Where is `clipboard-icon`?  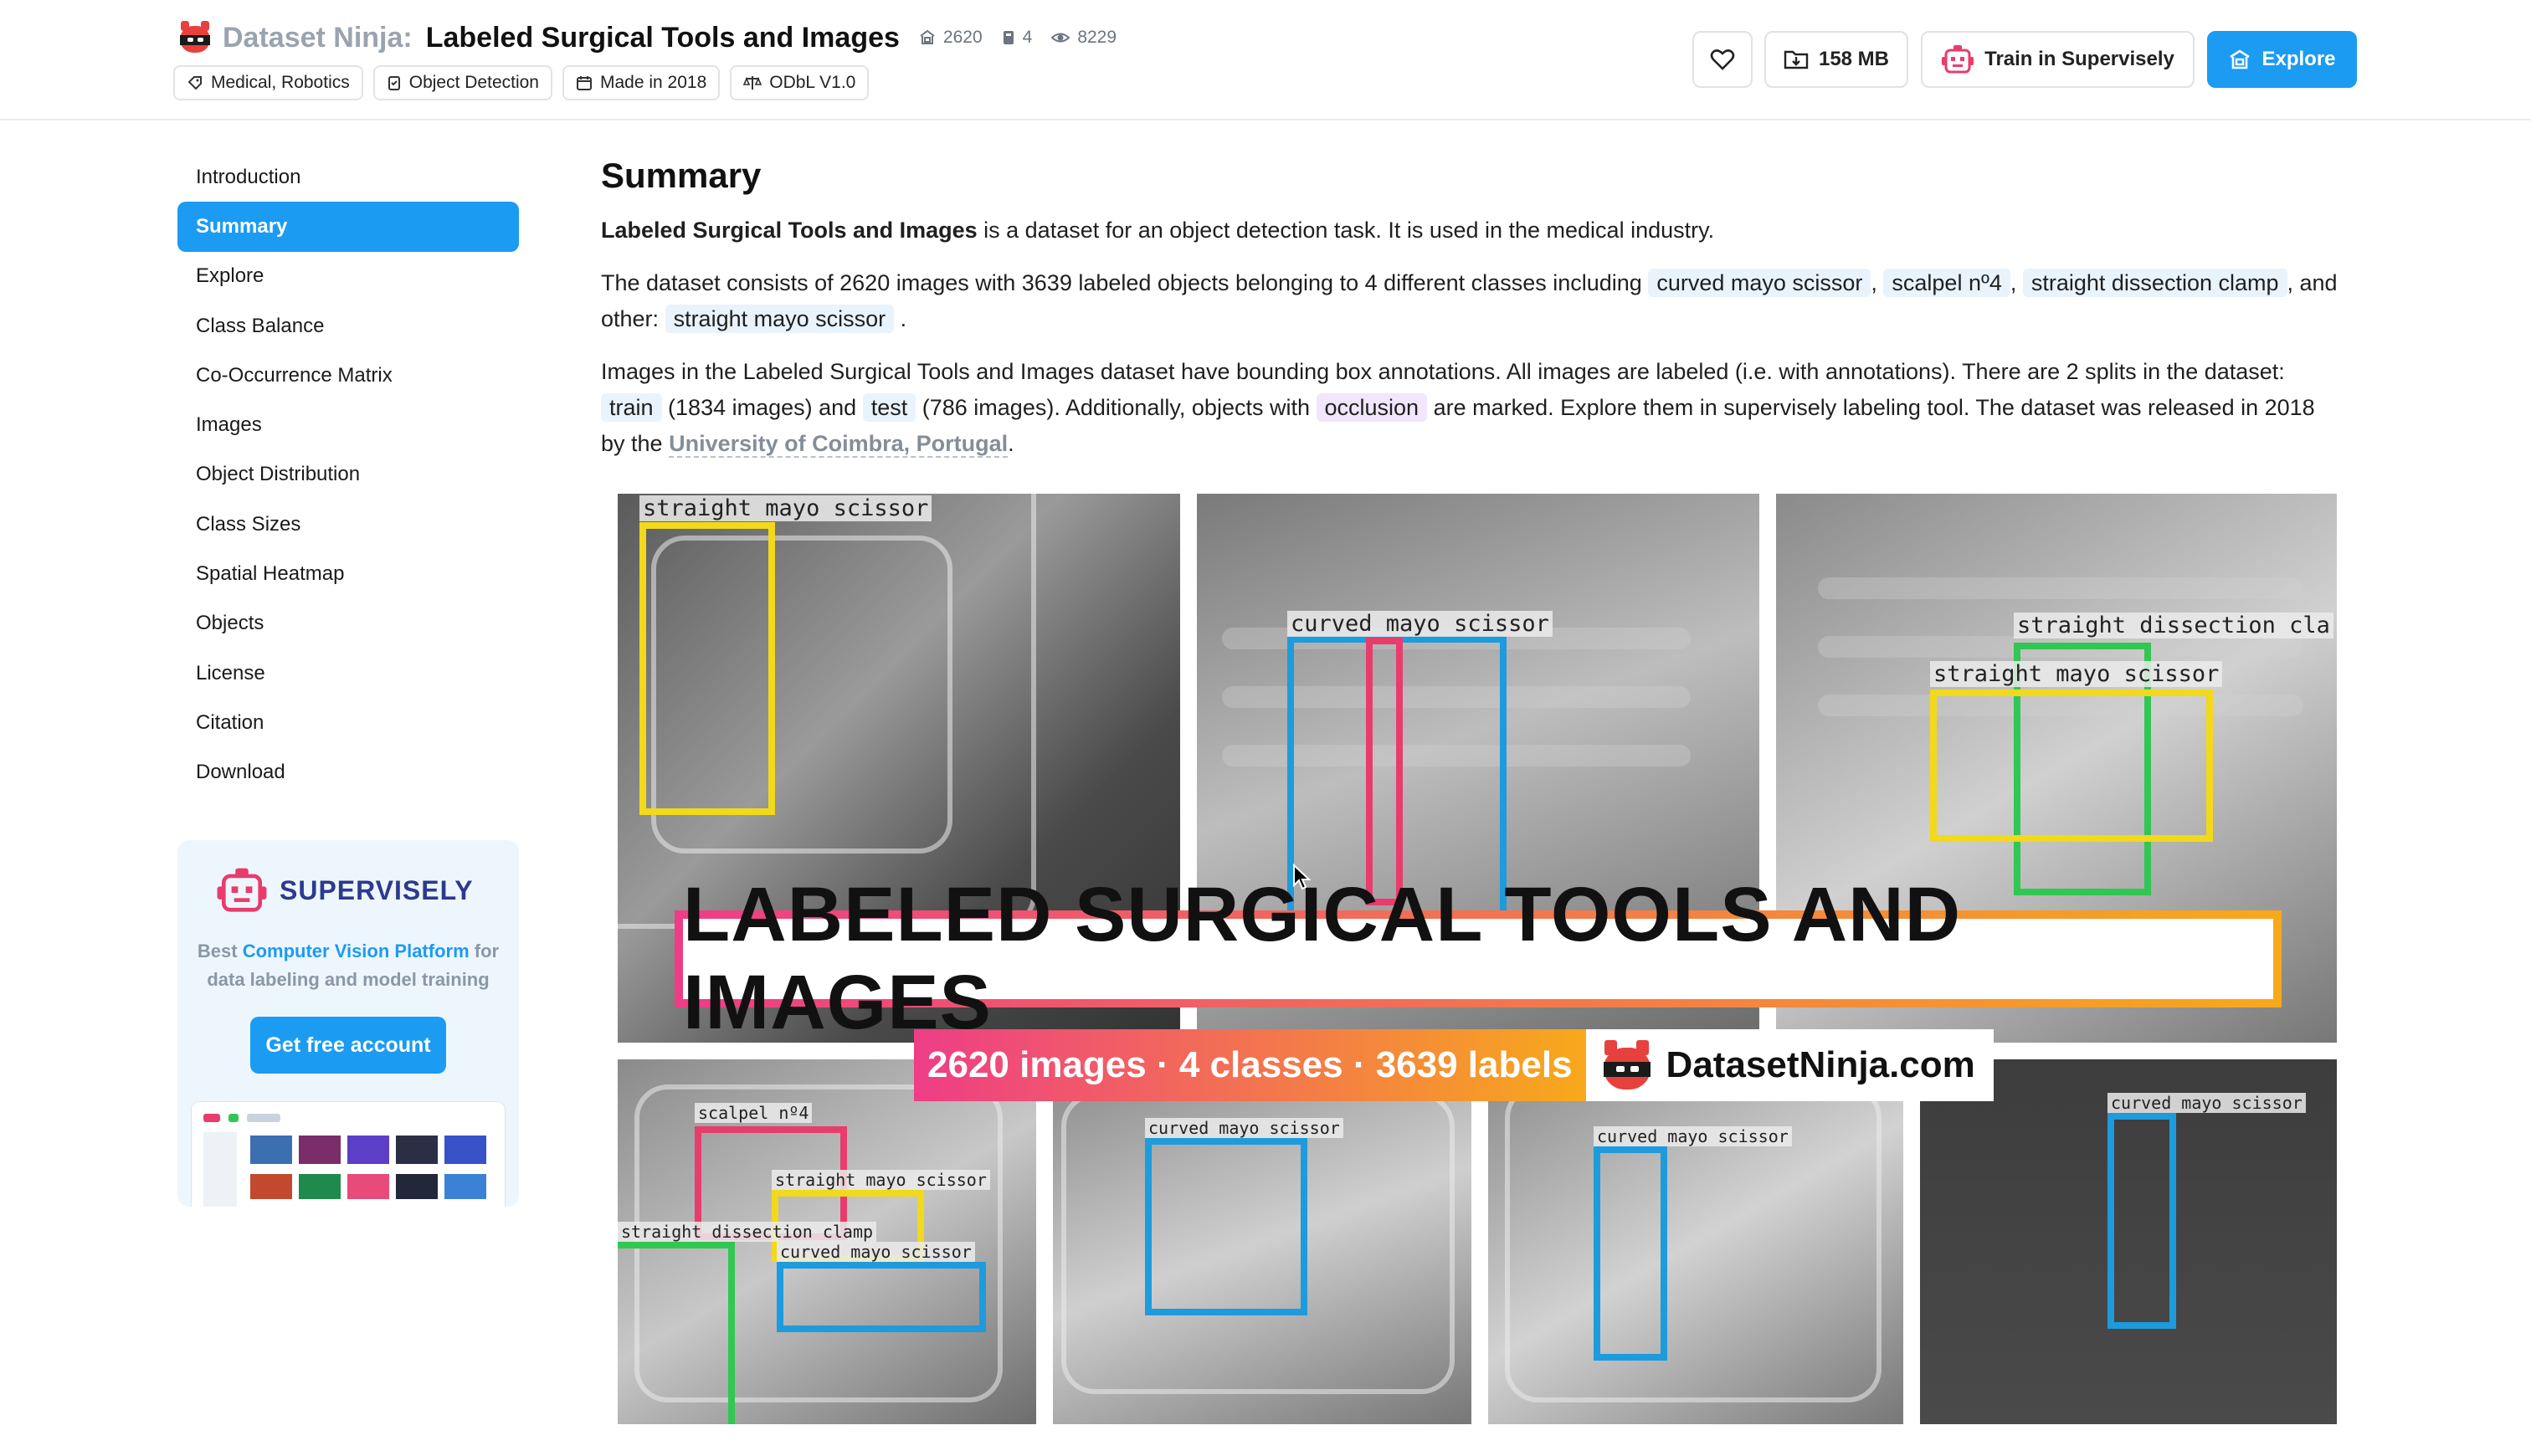
clipboard-icon is located at coordinates (394, 83).